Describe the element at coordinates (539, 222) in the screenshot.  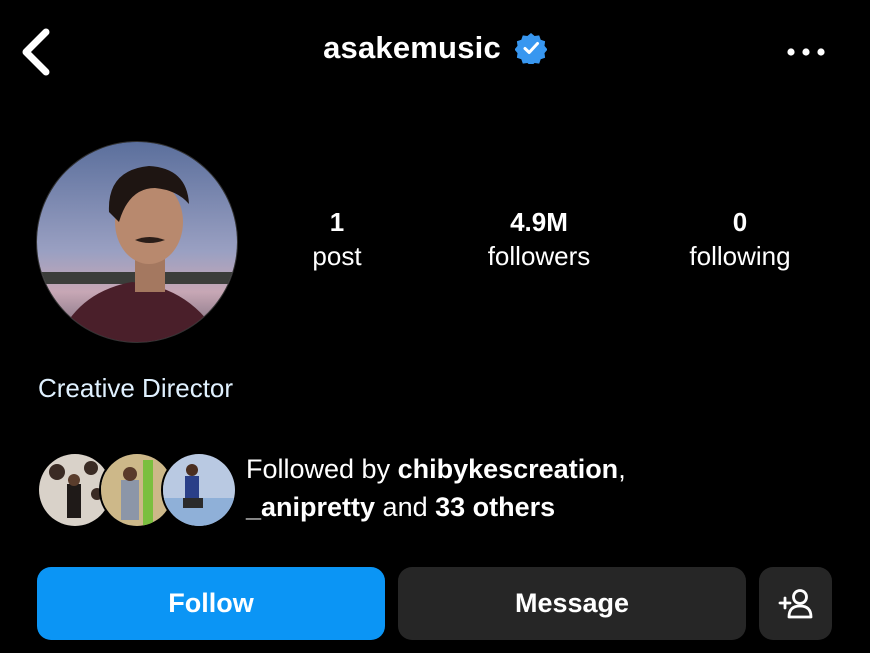
I see `followers-count: 4.9M` at that location.